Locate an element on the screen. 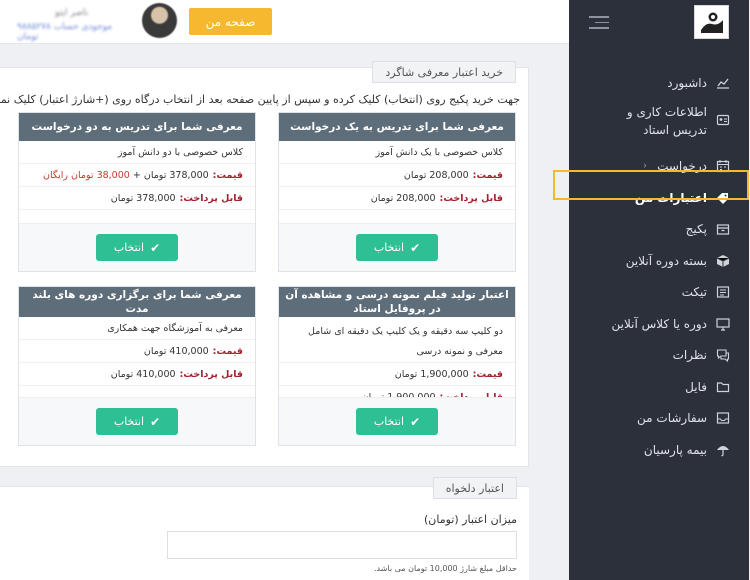 Image resolution: width=750 pixels, height=580 pixels. card-price-row: قیمت: 1,900,000 تومان is located at coordinates (398, 374).